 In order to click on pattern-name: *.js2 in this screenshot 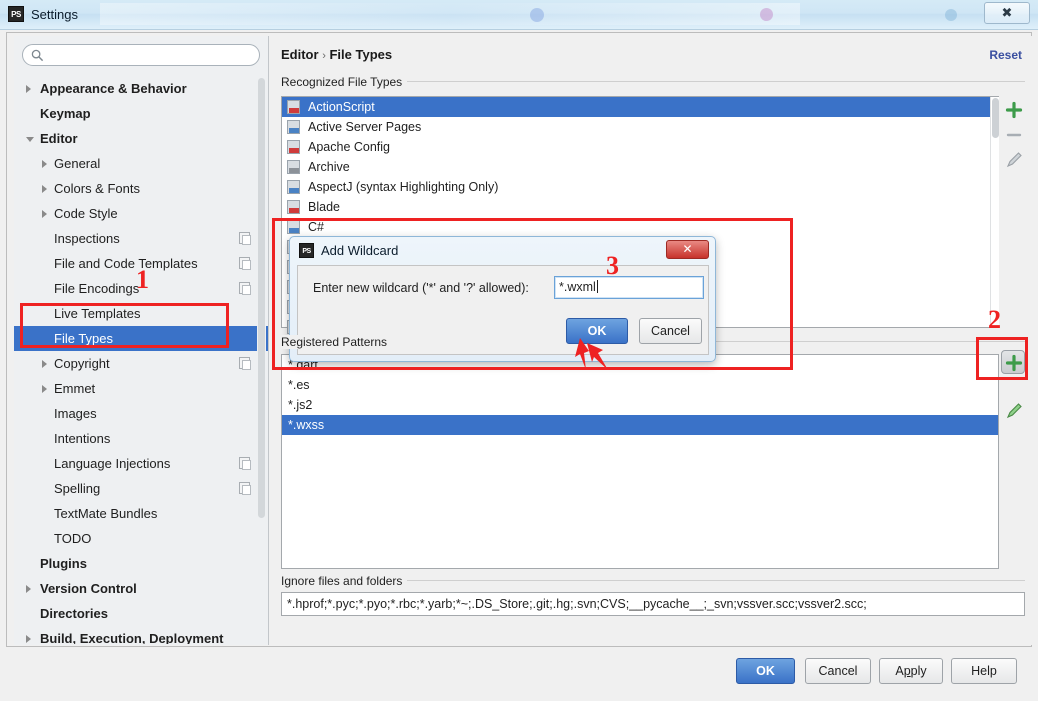, I will do `click(300, 405)`.